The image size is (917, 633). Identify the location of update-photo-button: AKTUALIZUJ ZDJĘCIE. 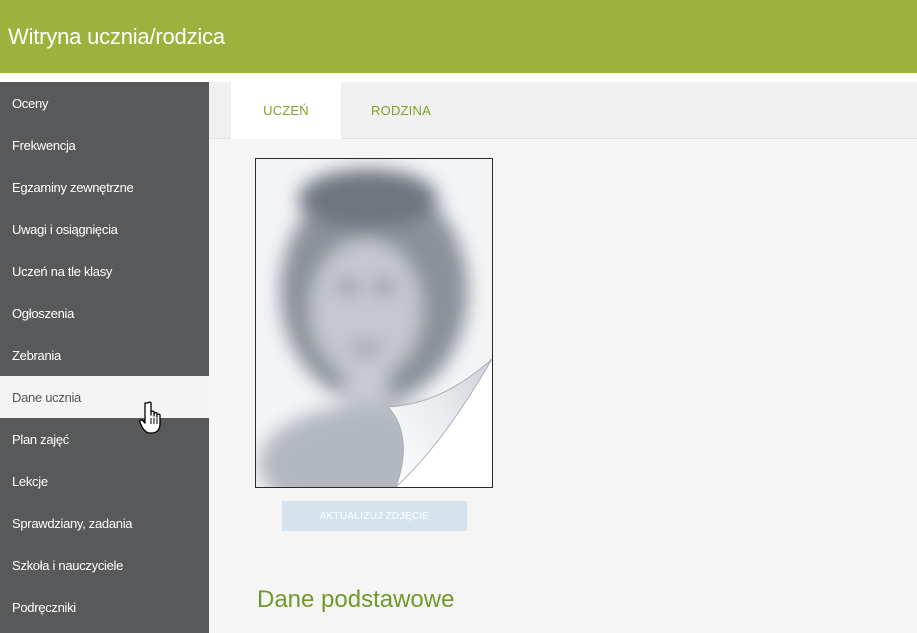
(374, 516).